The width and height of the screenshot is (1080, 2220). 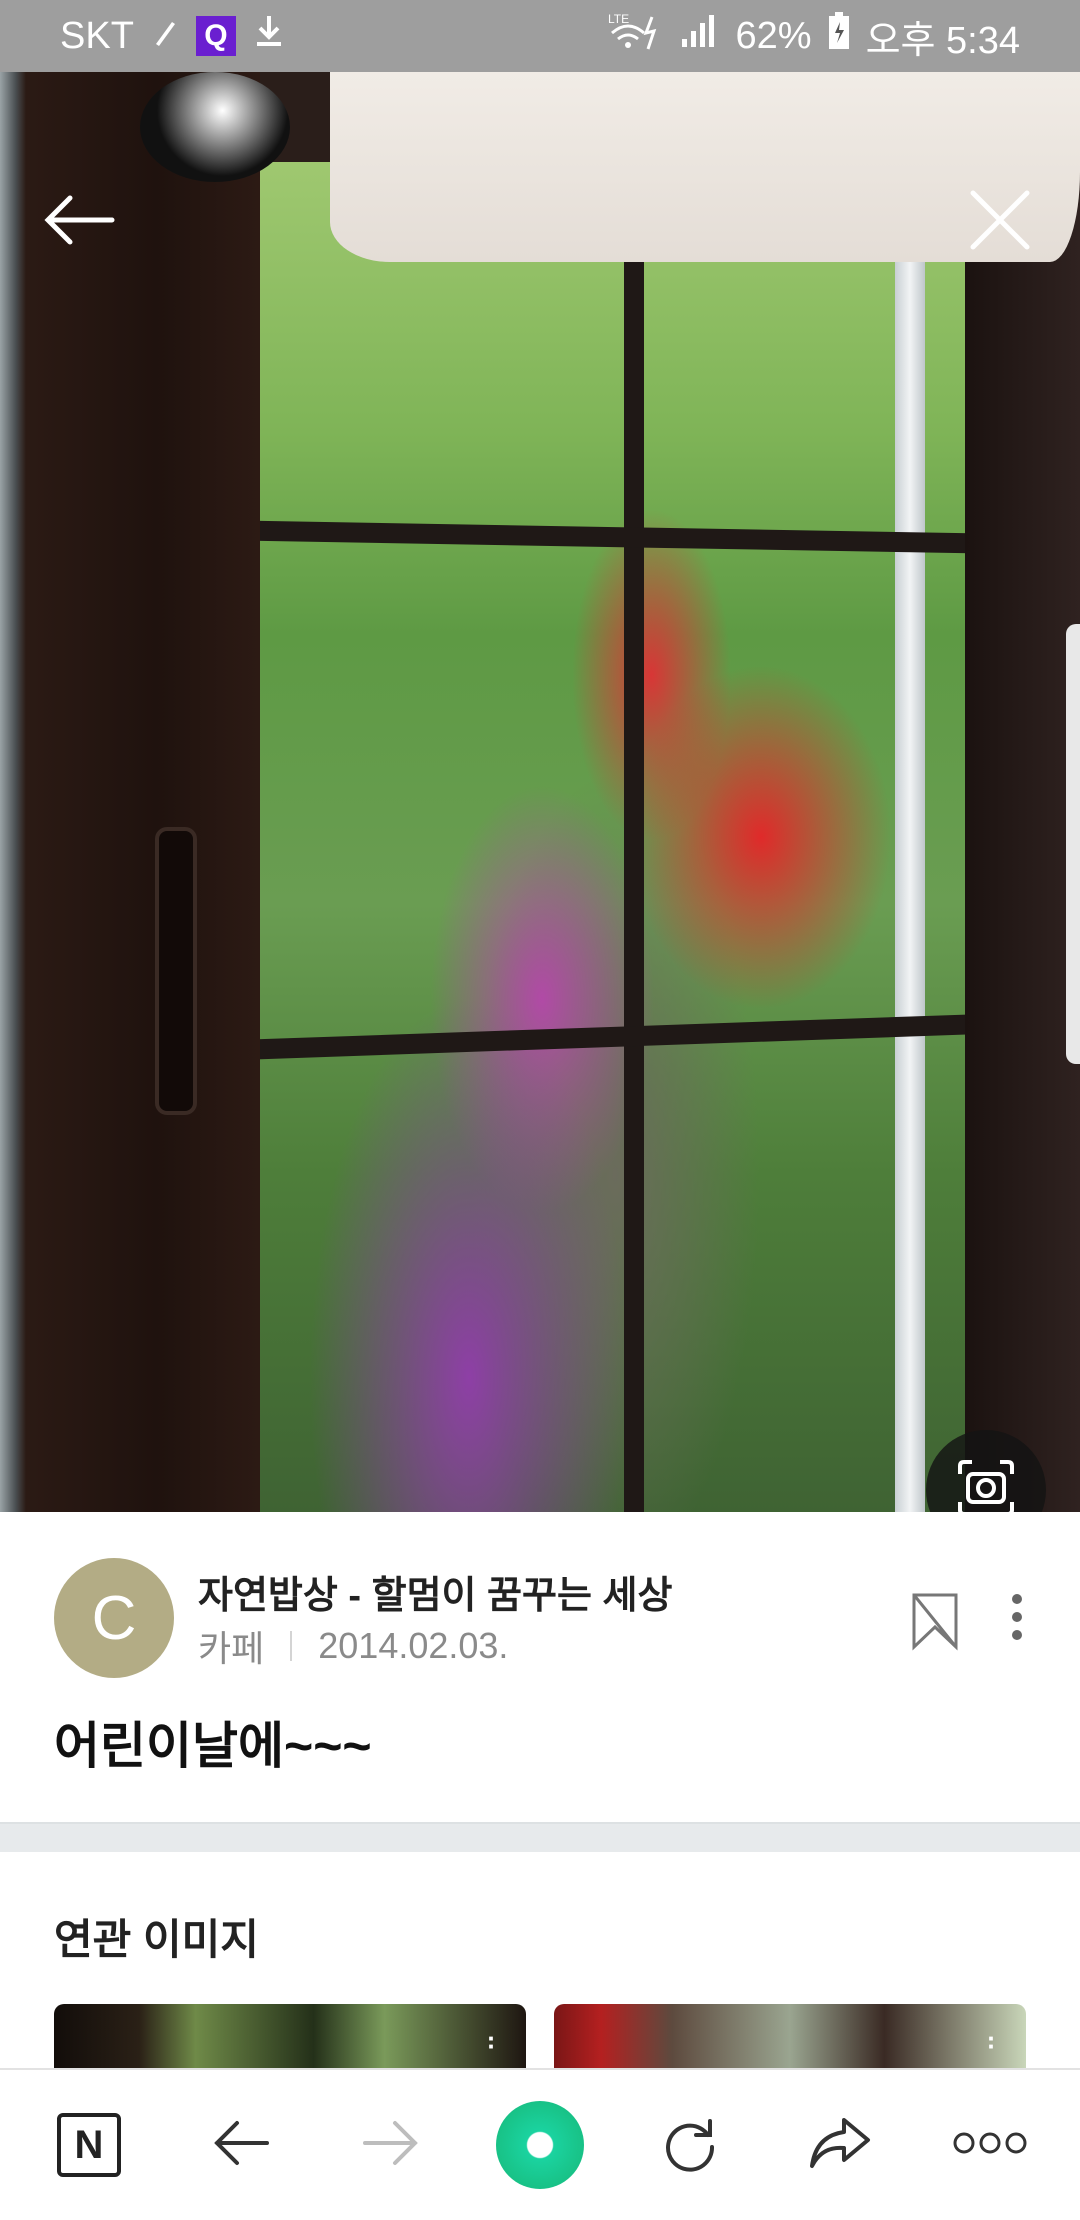 What do you see at coordinates (1073, 844) in the screenshot?
I see `side-panel-handle` at bounding box center [1073, 844].